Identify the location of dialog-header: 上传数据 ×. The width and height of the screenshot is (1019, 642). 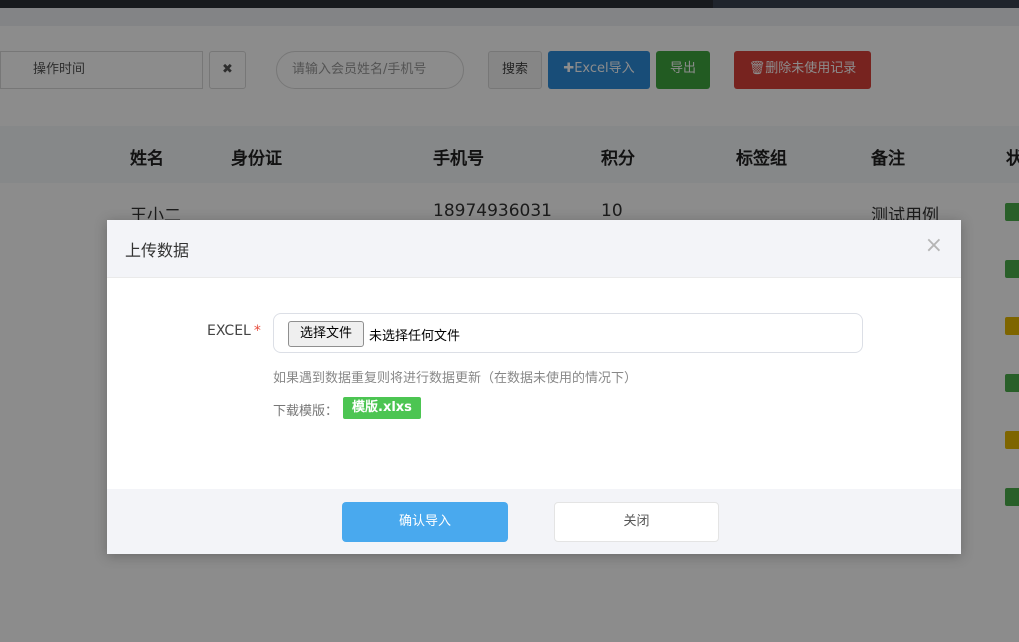
(534, 249).